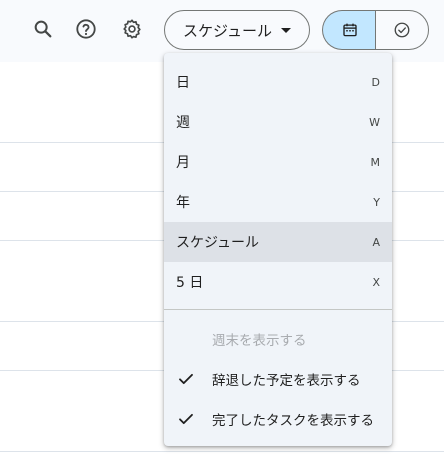 Image resolution: width=444 pixels, height=464 pixels. I want to click on option-label: 辞退した予定を表示する, so click(286, 381).